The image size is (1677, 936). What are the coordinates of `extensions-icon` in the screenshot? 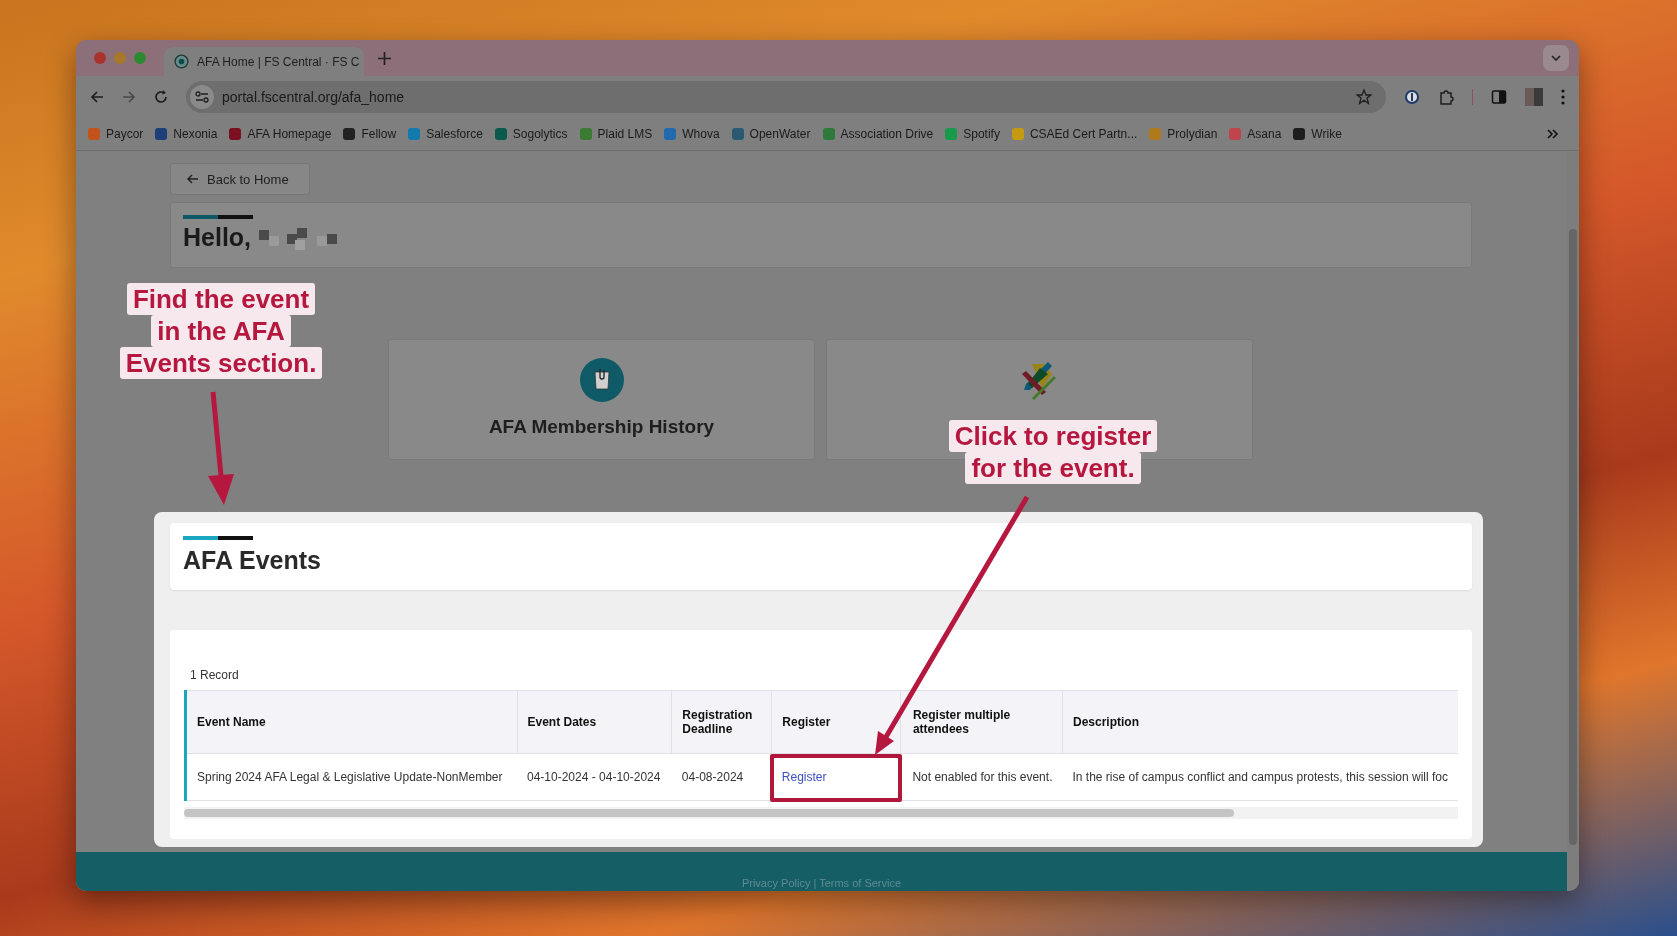 It's located at (1446, 97).